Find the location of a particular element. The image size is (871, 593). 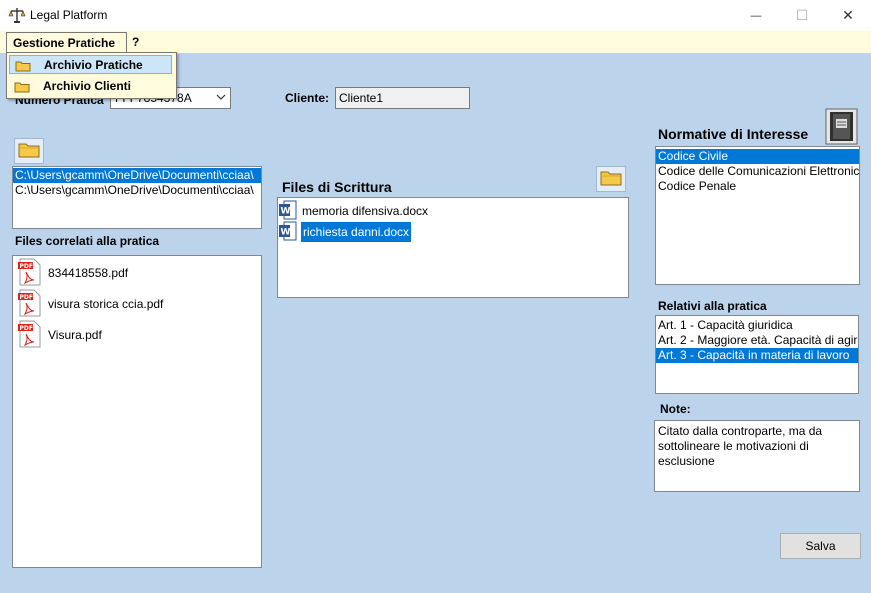

menu-help: ? is located at coordinates (135, 42).